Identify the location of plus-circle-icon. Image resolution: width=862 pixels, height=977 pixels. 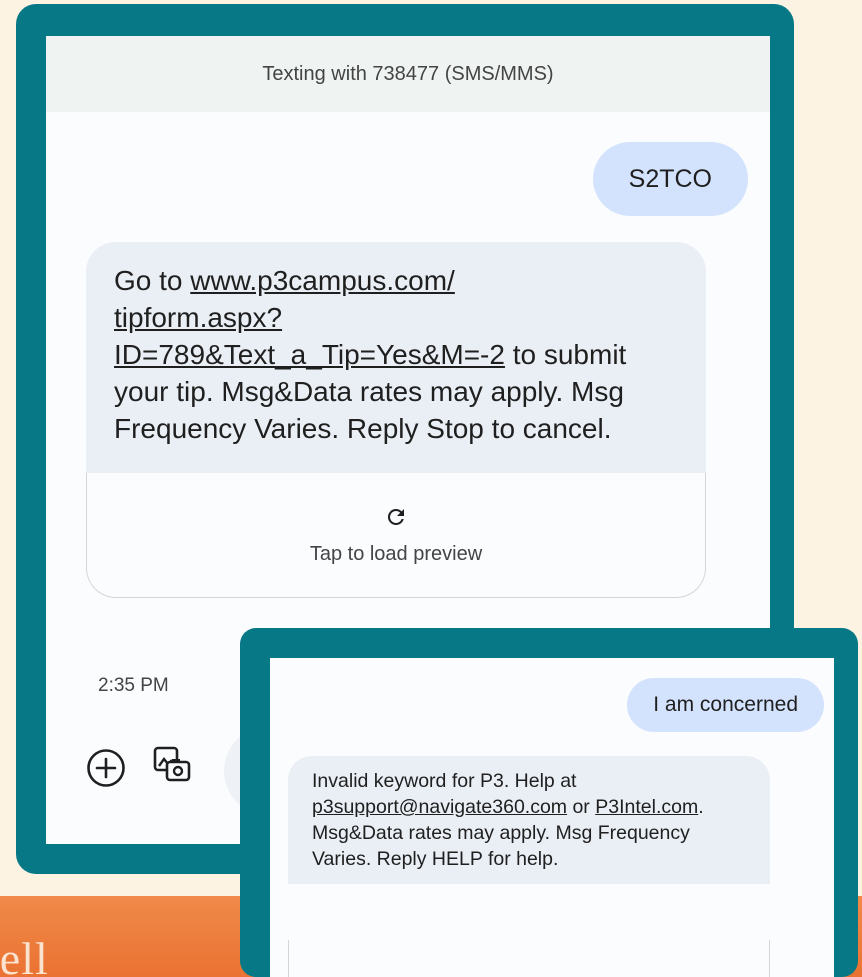
(106, 768).